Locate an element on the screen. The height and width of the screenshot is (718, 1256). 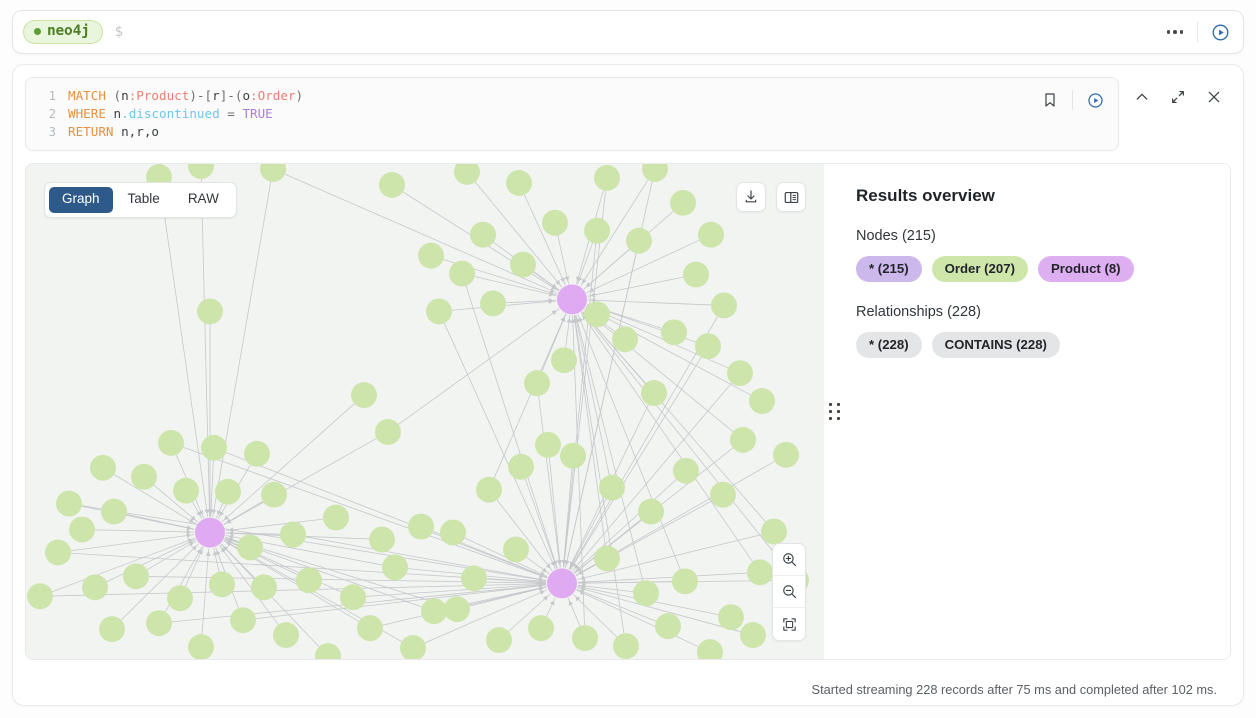
download-icon is located at coordinates (751, 197).